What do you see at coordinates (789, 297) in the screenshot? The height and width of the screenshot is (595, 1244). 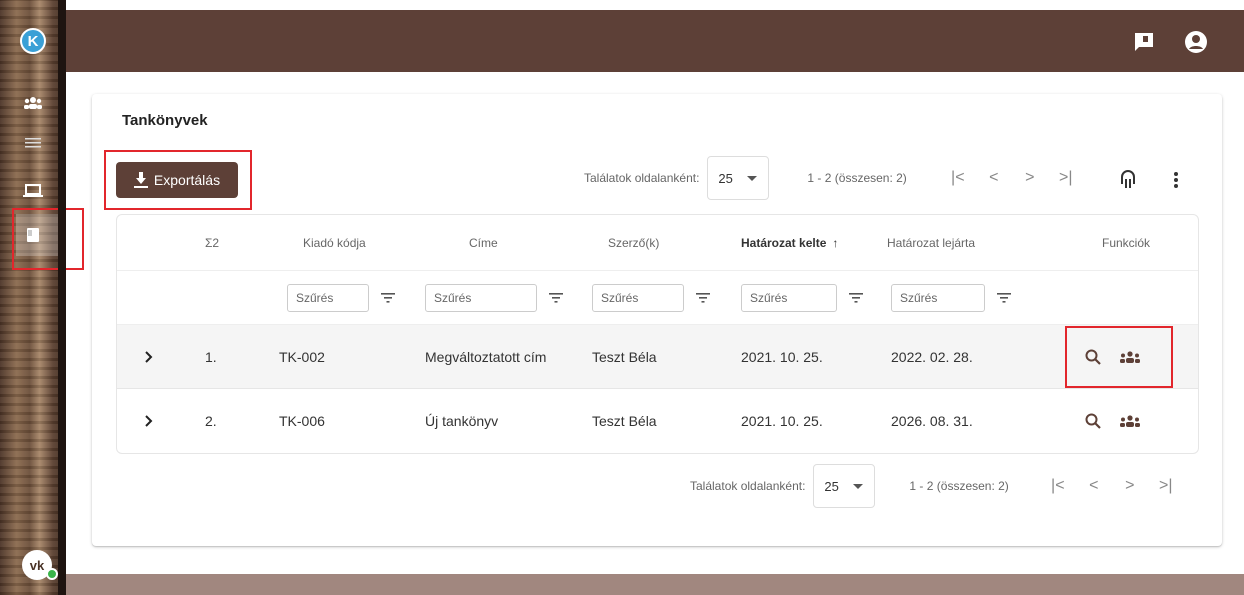 I see `filter-input-date: Szűrés` at bounding box center [789, 297].